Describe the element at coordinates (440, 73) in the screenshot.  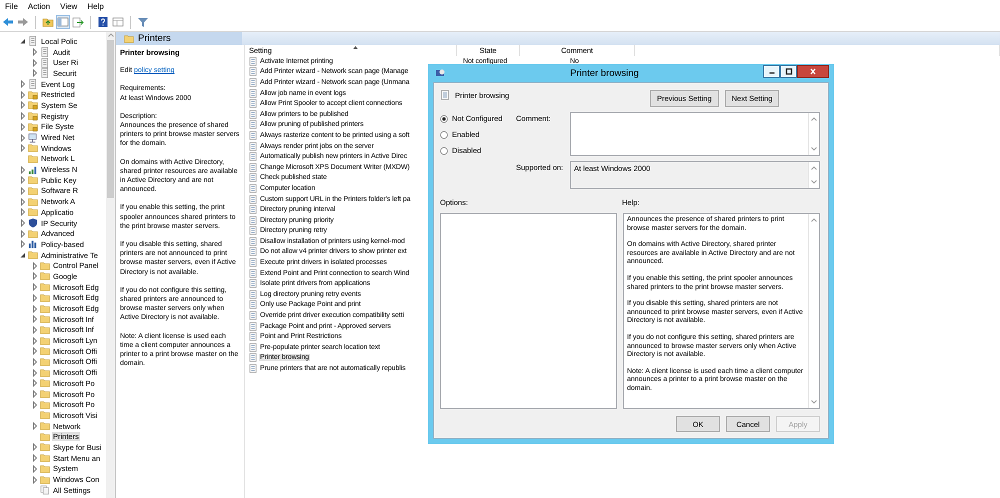
I see `app-icon` at that location.